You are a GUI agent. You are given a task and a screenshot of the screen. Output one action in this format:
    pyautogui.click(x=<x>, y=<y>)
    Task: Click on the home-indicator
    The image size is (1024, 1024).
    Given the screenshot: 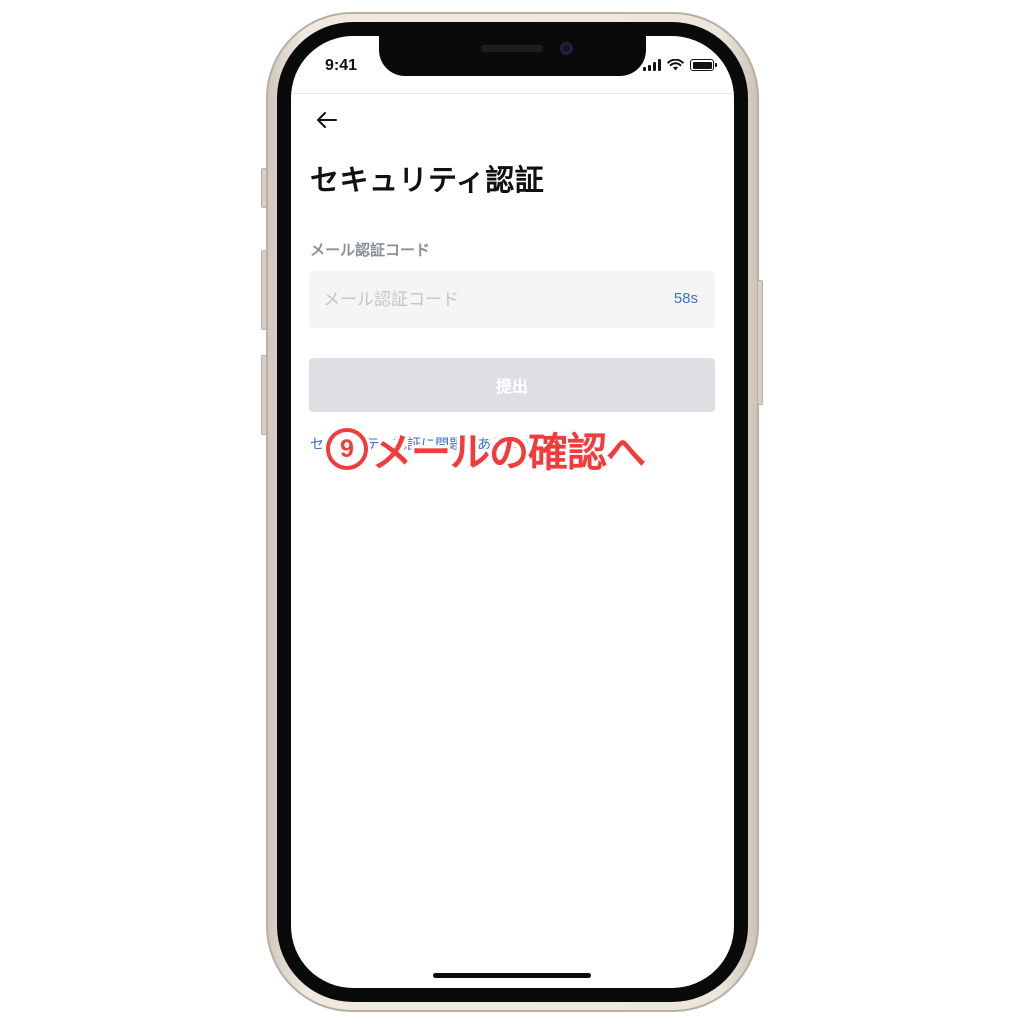 What is the action you would take?
    pyautogui.click(x=512, y=975)
    